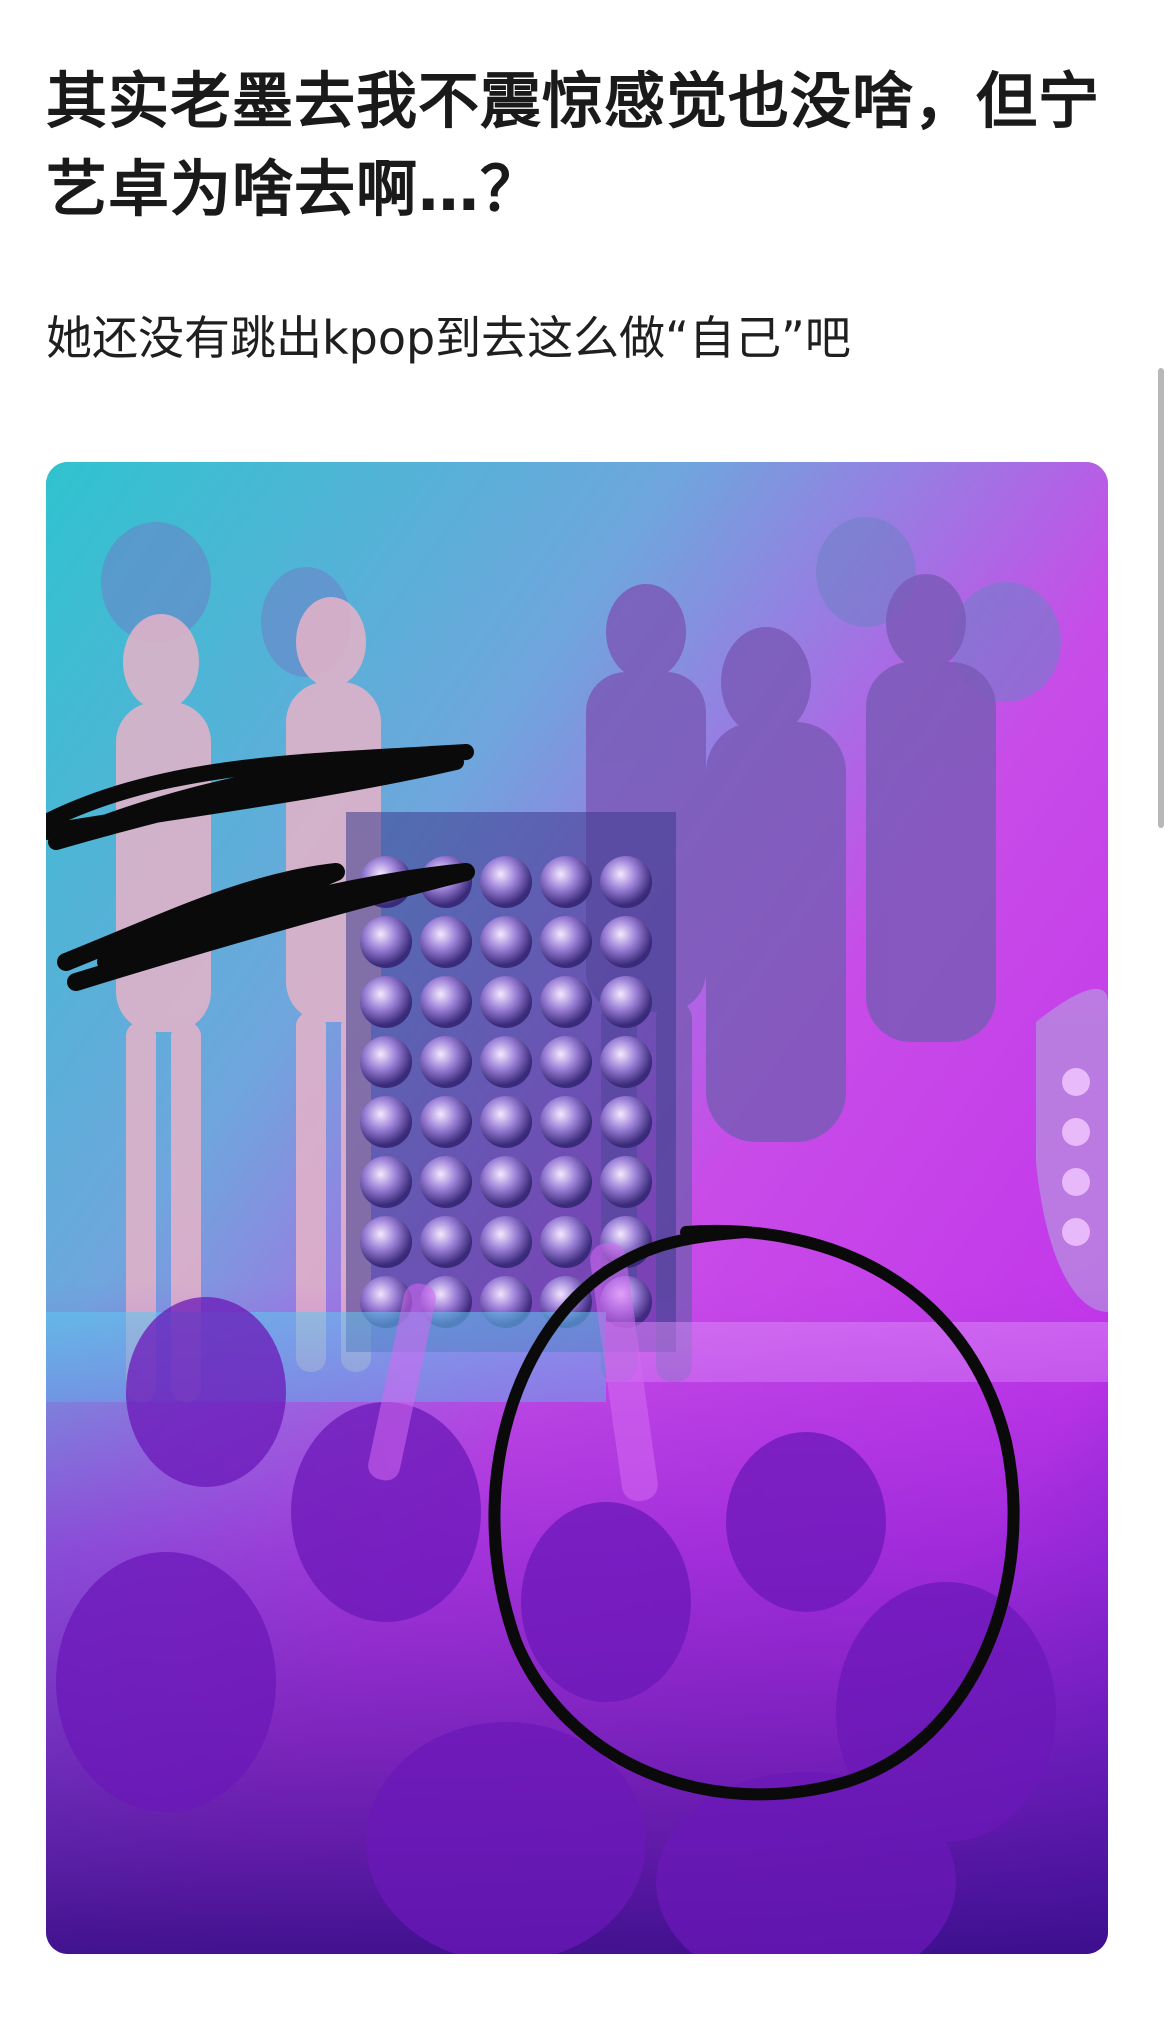 The width and height of the screenshot is (1170, 2019). I want to click on post-body-text: 她还没有跳出kpop到去这么做“自己”吧, so click(448, 338).